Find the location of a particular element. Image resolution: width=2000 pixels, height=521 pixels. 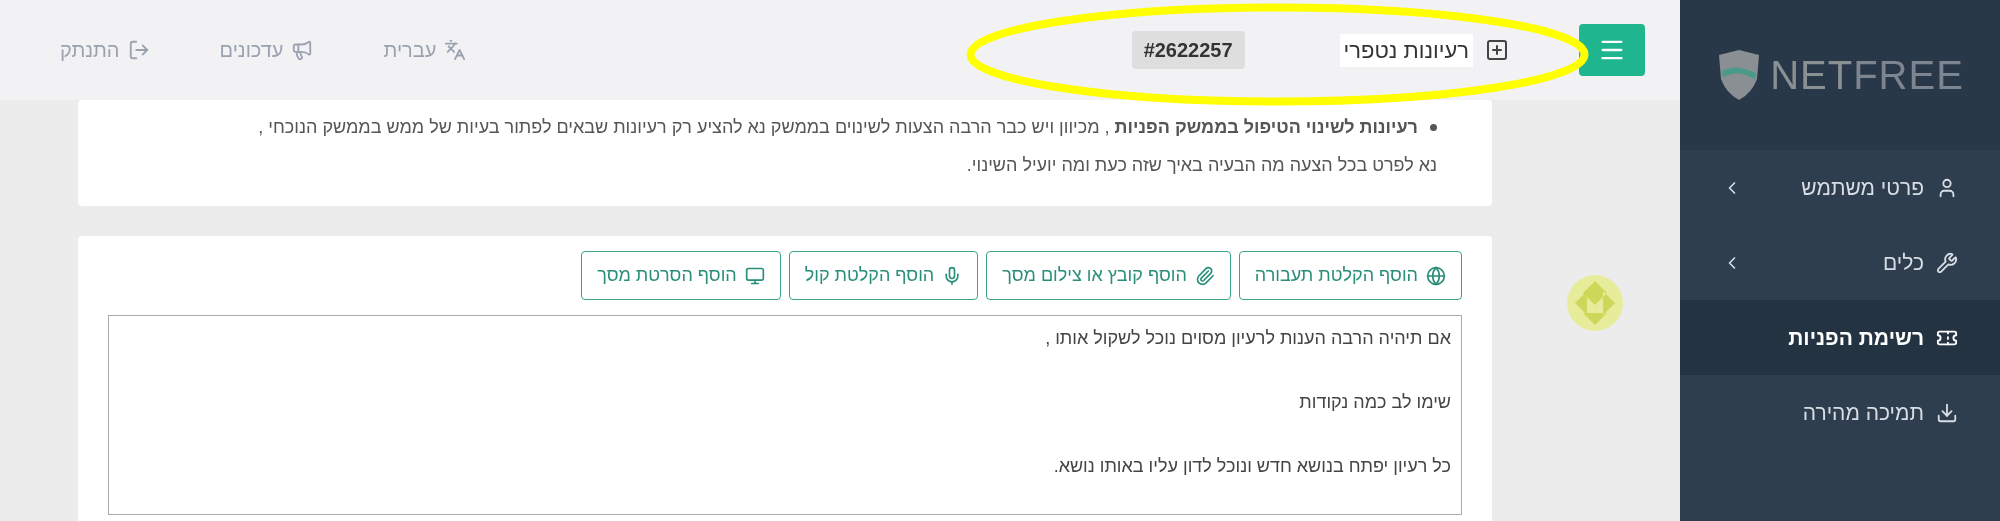

header-link: התנתק is located at coordinates (105, 50).